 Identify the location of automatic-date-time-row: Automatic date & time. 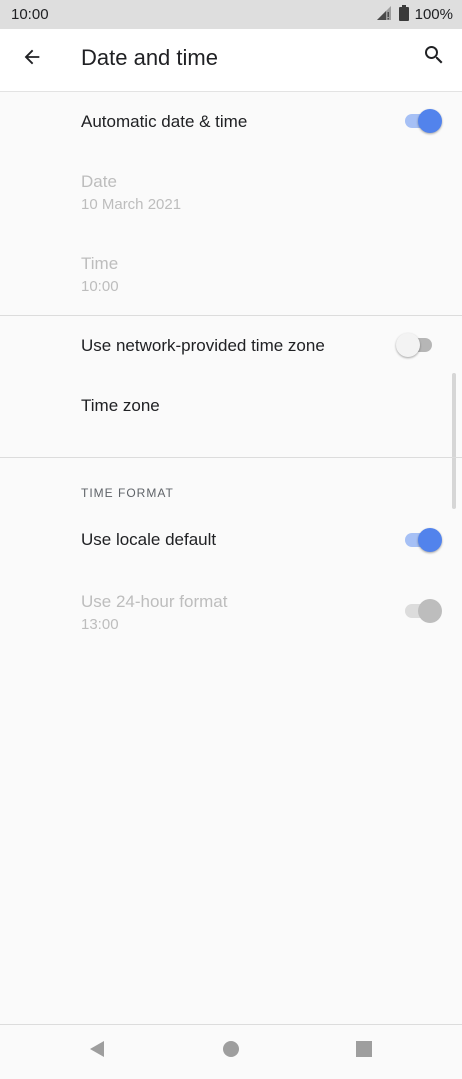
(231, 122).